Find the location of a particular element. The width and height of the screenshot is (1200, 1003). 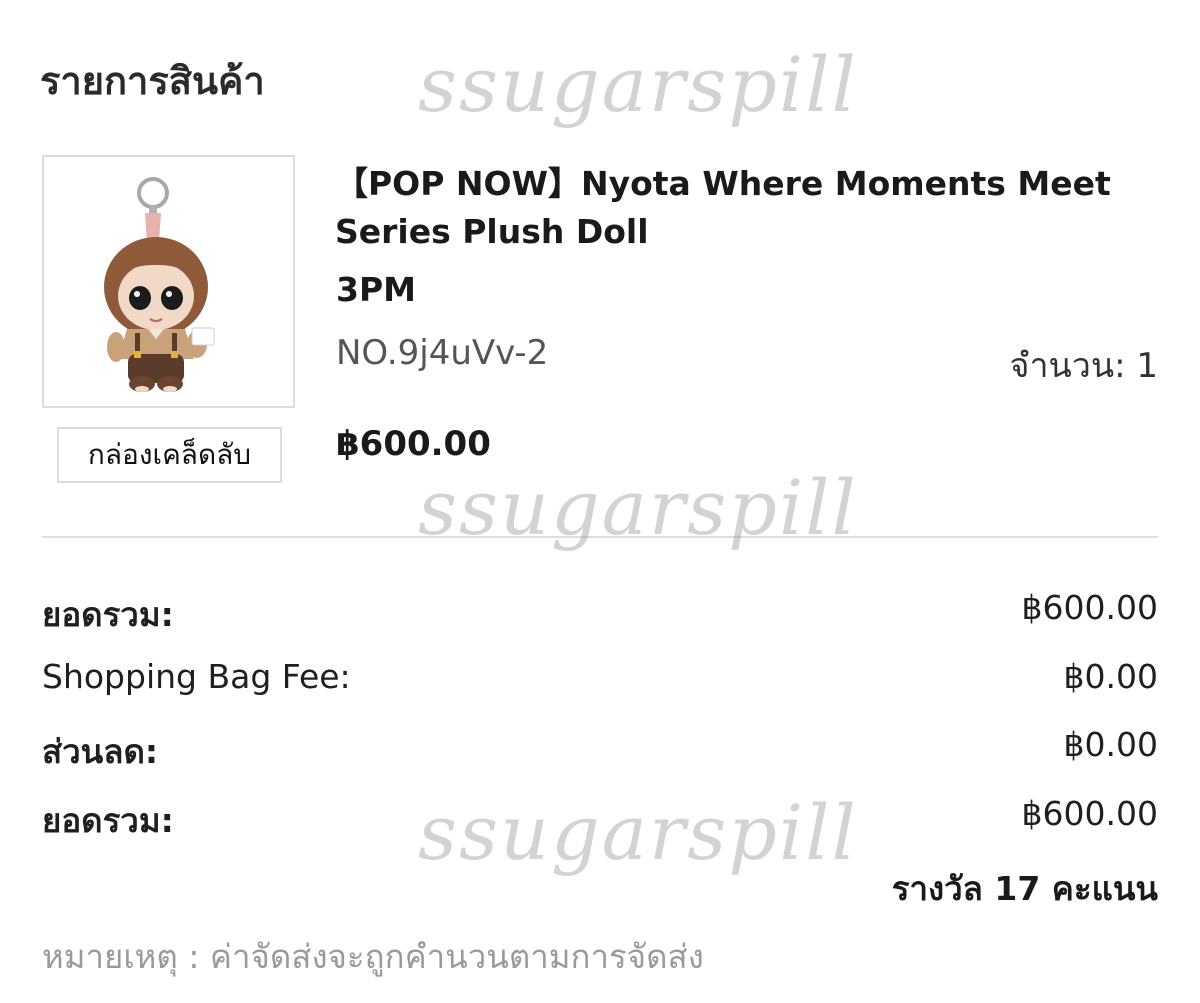

product-price: ฿600.00 is located at coordinates (413, 444).